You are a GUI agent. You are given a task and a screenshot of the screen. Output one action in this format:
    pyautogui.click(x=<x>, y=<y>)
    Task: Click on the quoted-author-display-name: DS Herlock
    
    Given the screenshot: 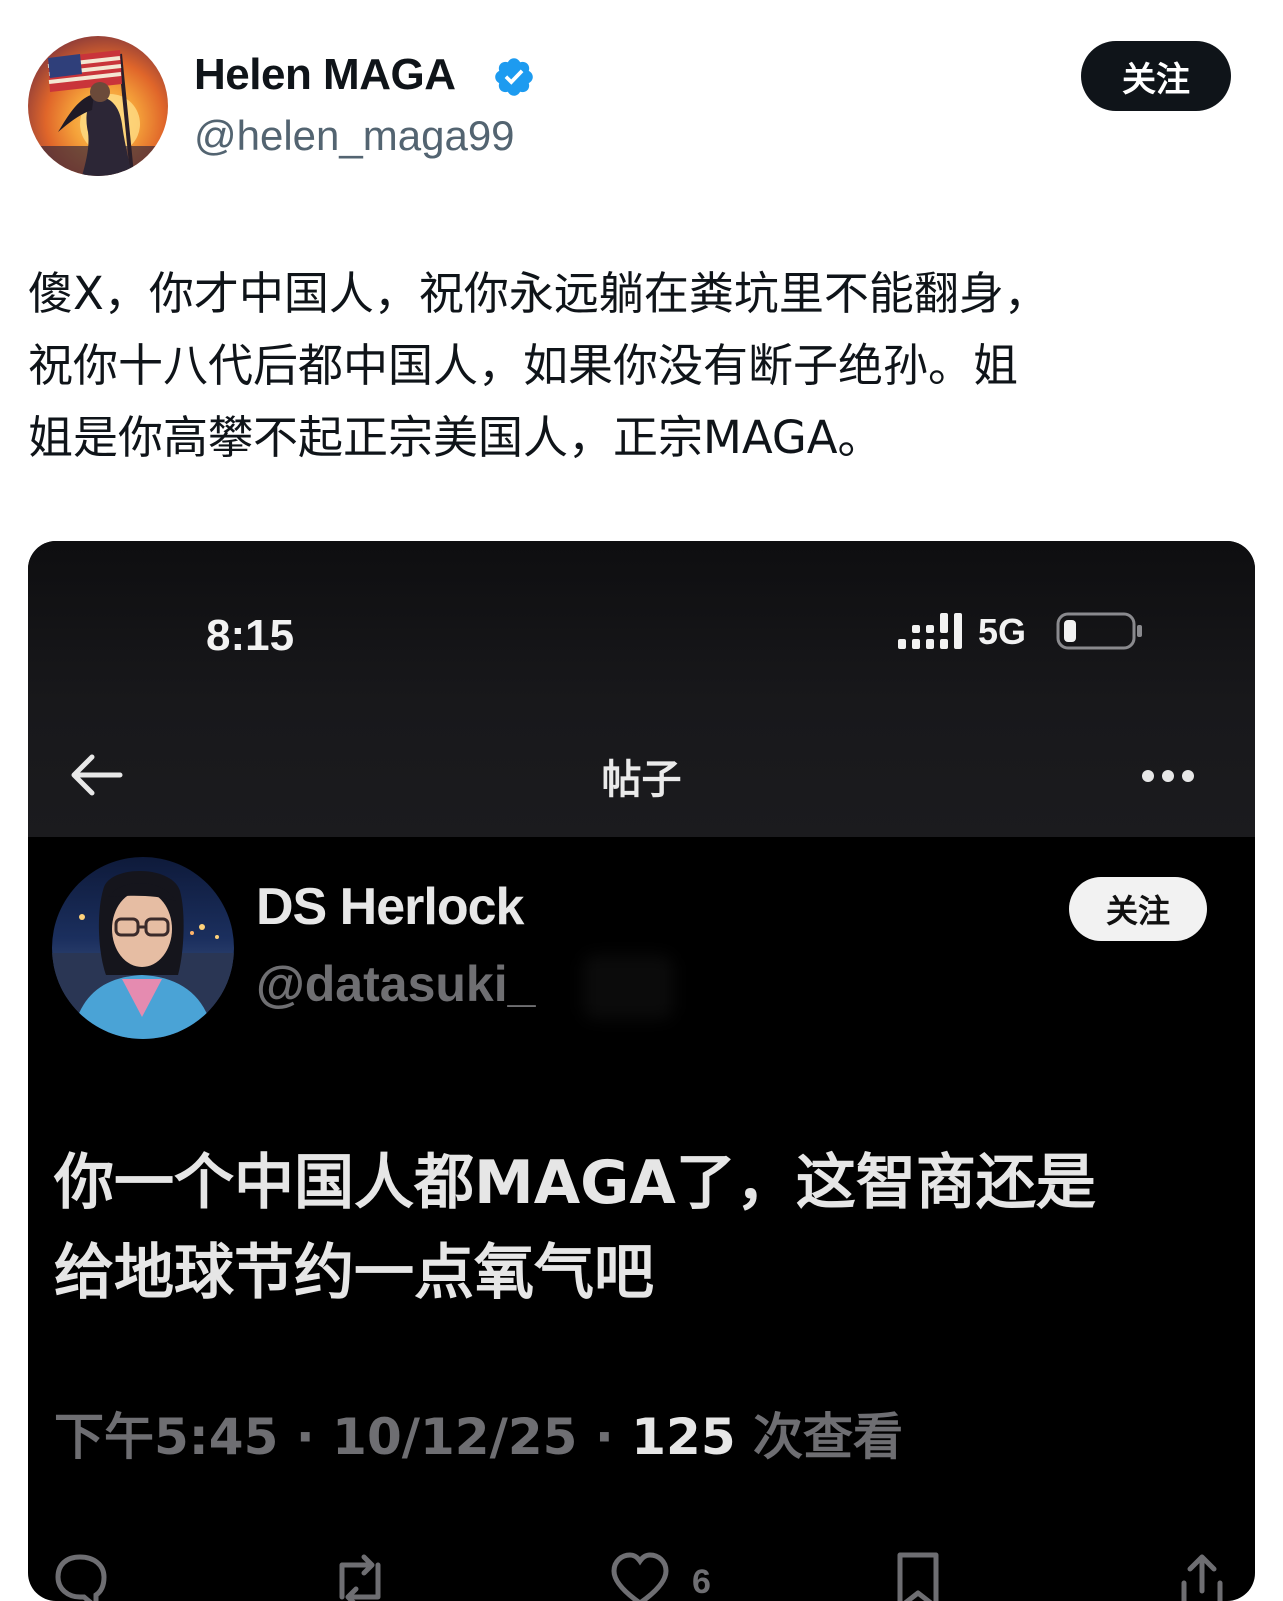 What is the action you would take?
    pyautogui.click(x=390, y=907)
    